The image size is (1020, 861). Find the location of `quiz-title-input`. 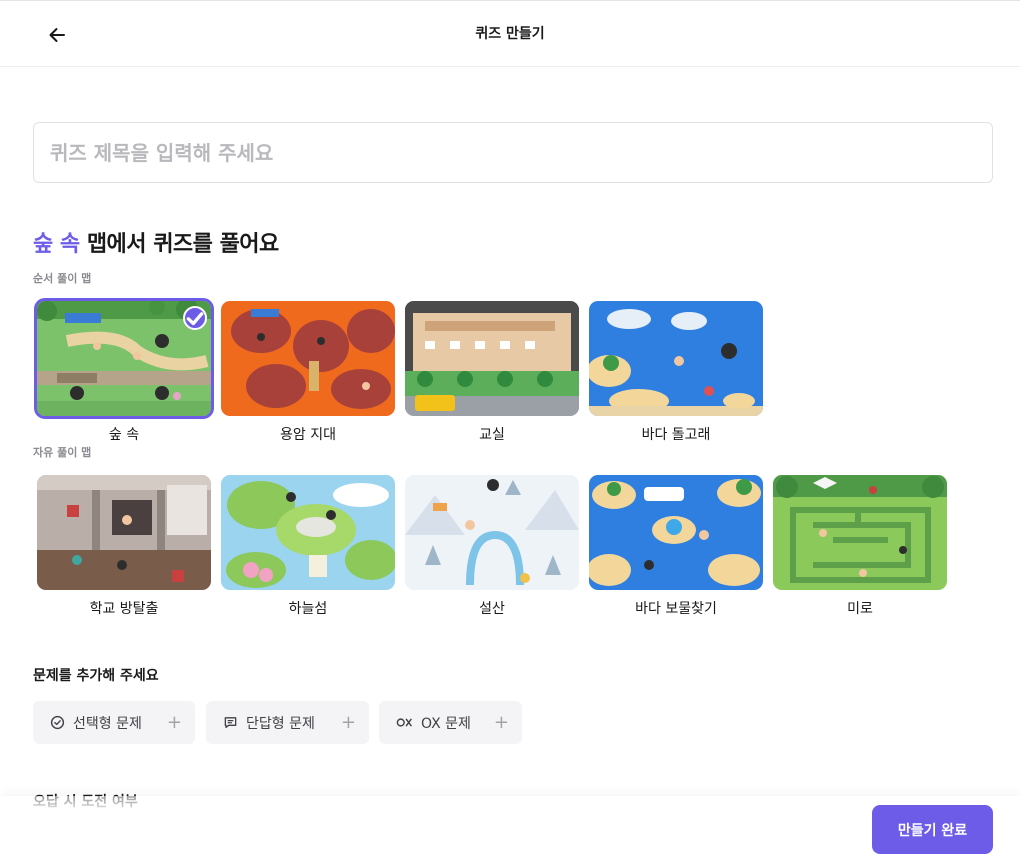

quiz-title-input is located at coordinates (513, 152).